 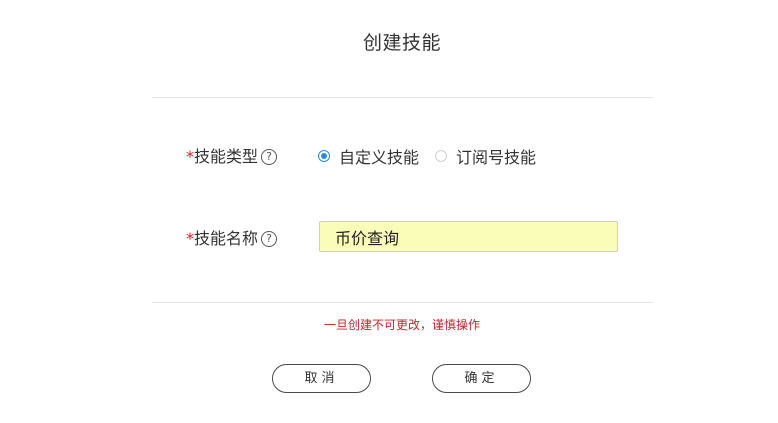 I want to click on radio-option-custom-skill: 自定义技能, so click(x=368, y=156).